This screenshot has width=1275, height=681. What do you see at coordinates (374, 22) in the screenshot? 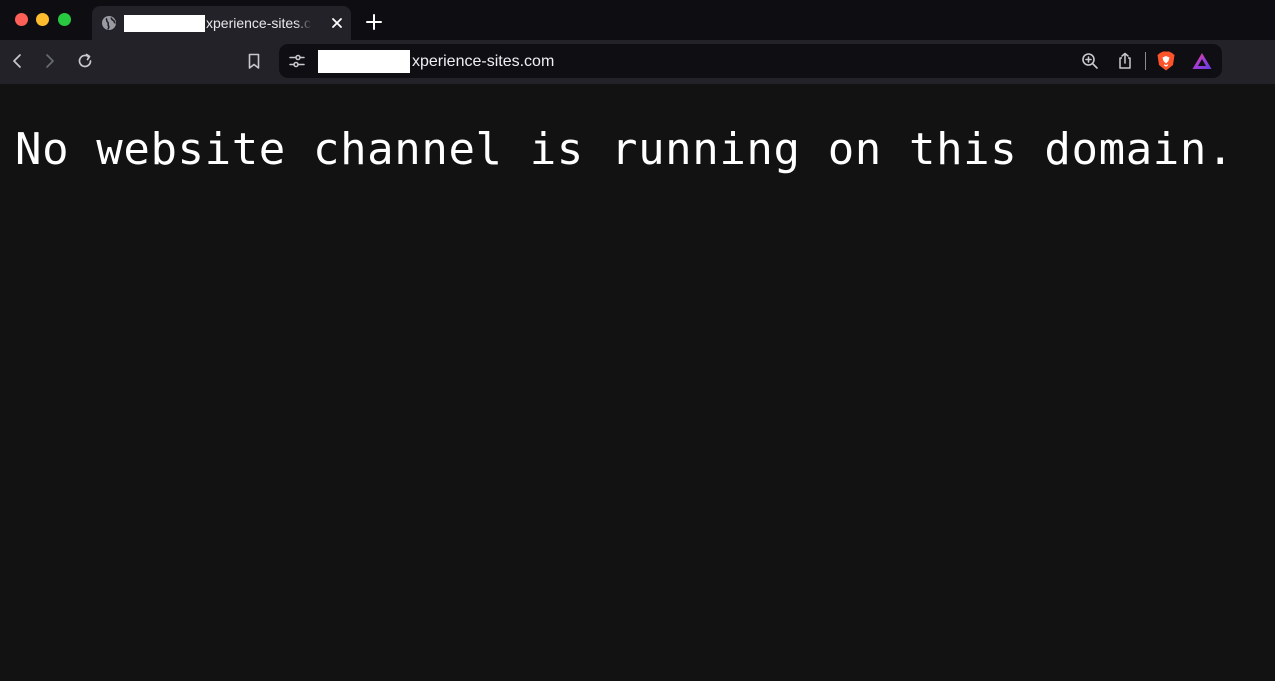
I see `new-tab-icon` at bounding box center [374, 22].